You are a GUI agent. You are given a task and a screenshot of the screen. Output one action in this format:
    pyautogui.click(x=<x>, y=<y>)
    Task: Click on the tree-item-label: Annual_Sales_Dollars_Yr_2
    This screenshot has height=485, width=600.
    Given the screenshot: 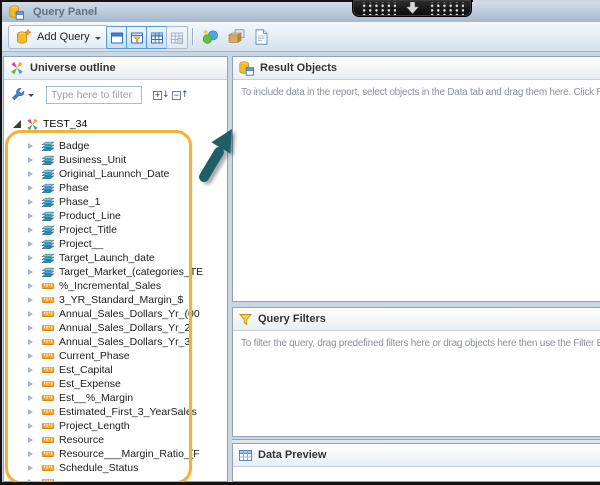 What is the action you would take?
    pyautogui.click(x=125, y=328)
    